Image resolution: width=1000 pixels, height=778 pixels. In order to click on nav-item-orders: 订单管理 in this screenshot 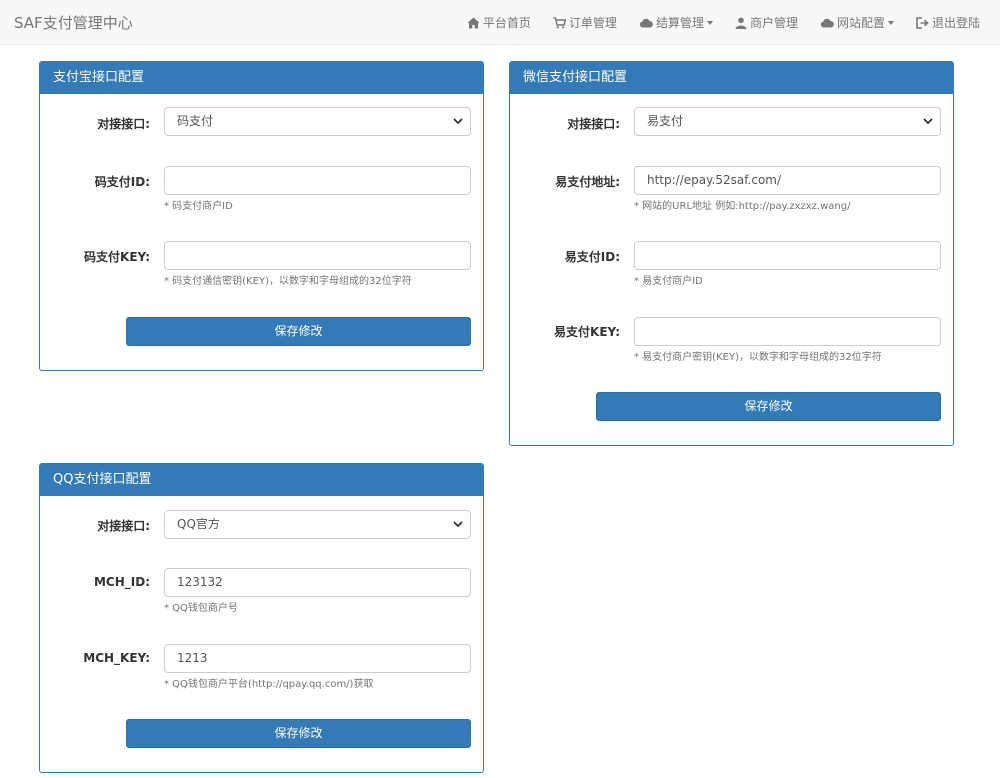, I will do `click(585, 22)`.